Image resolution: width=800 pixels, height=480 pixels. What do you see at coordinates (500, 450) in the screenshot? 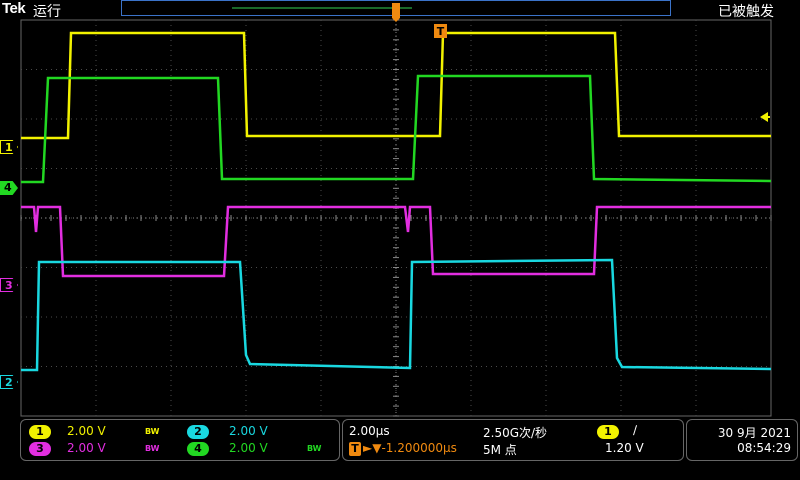
I see `record-length: 5M 点` at bounding box center [500, 450].